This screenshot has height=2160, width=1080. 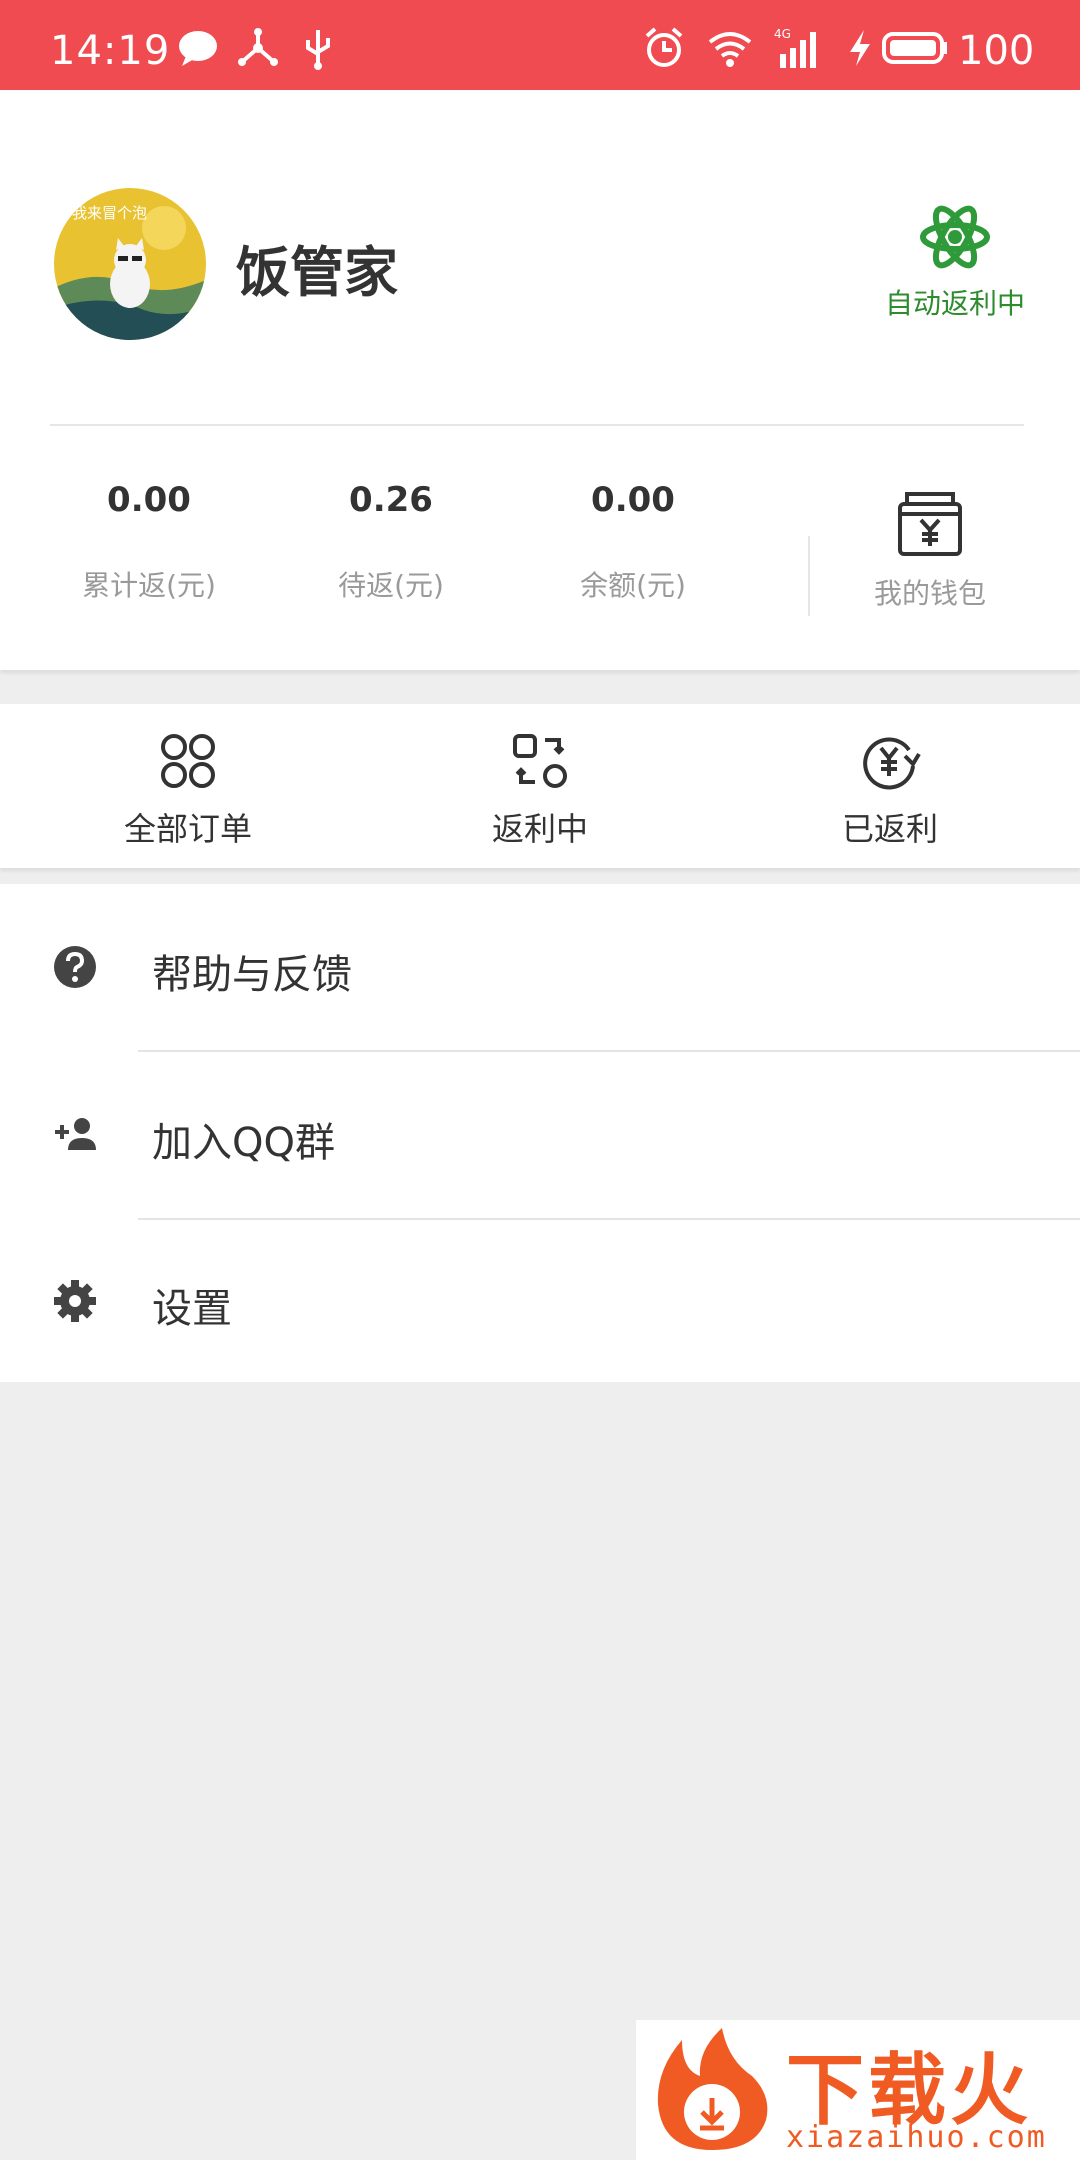 I want to click on menu-item-join-qq: 加入QQ群, so click(x=540, y=1135).